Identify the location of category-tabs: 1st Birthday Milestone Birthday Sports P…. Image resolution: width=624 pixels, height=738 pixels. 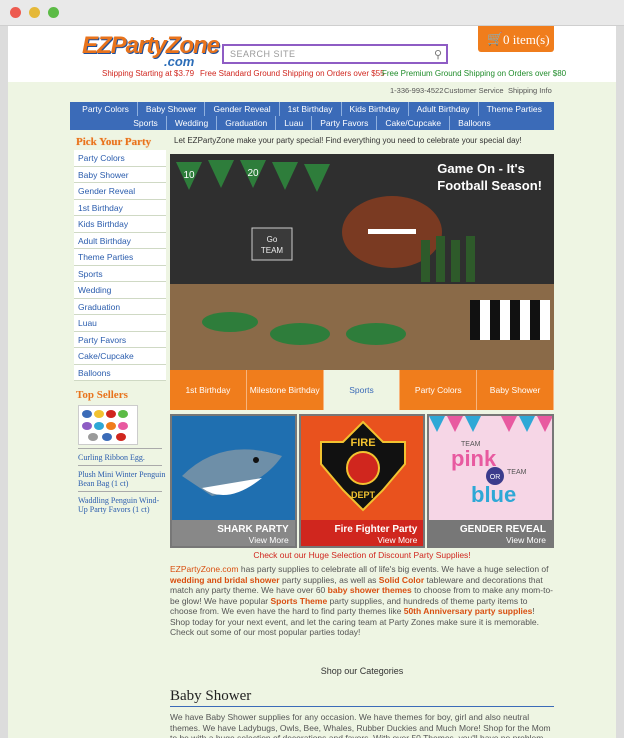
(362, 390).